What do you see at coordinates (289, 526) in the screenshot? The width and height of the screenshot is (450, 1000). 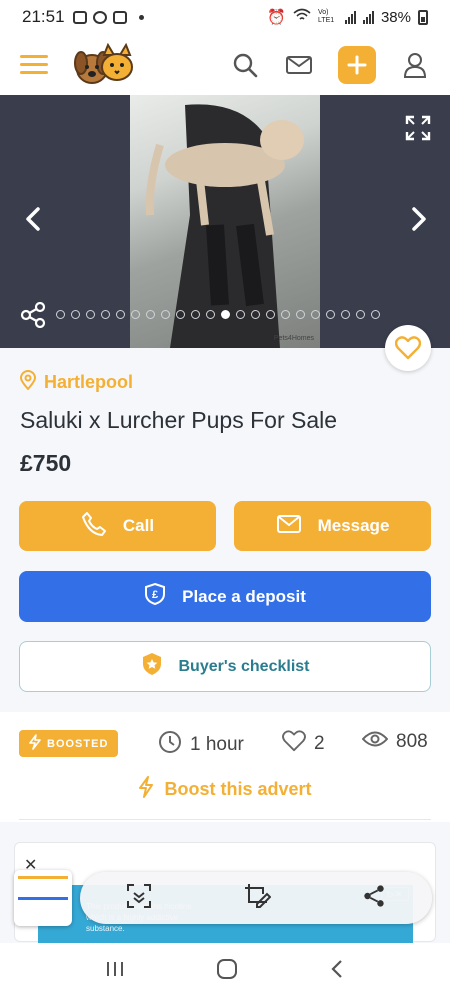 I see `envelope-icon` at bounding box center [289, 526].